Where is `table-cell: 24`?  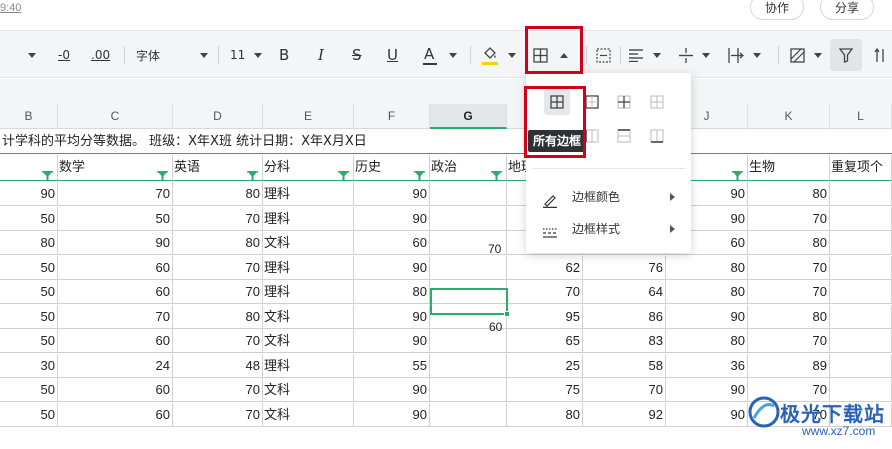 table-cell: 24 is located at coordinates (115, 366).